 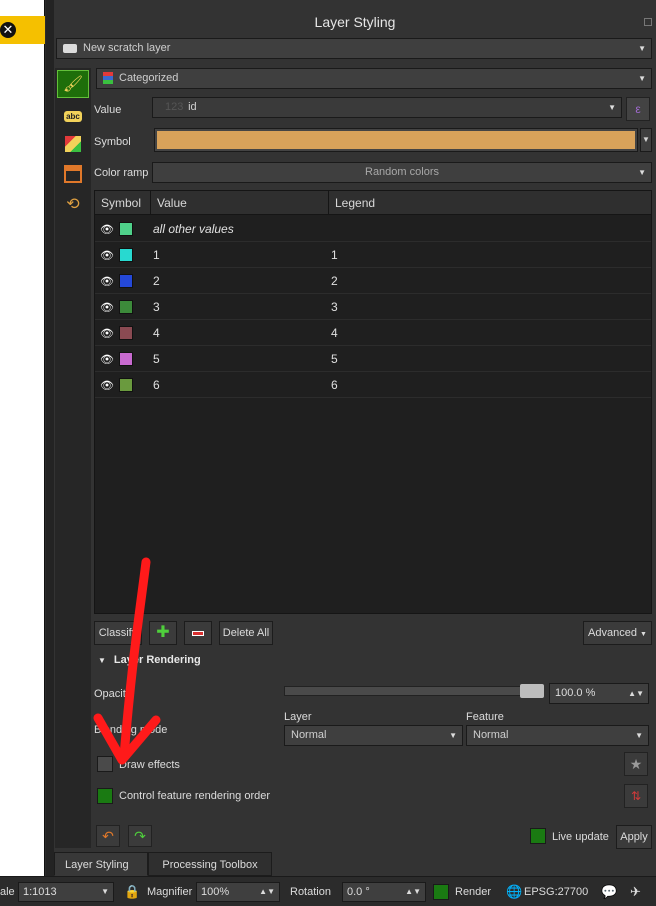 I want to click on undo-button: ↶, so click(x=108, y=836).